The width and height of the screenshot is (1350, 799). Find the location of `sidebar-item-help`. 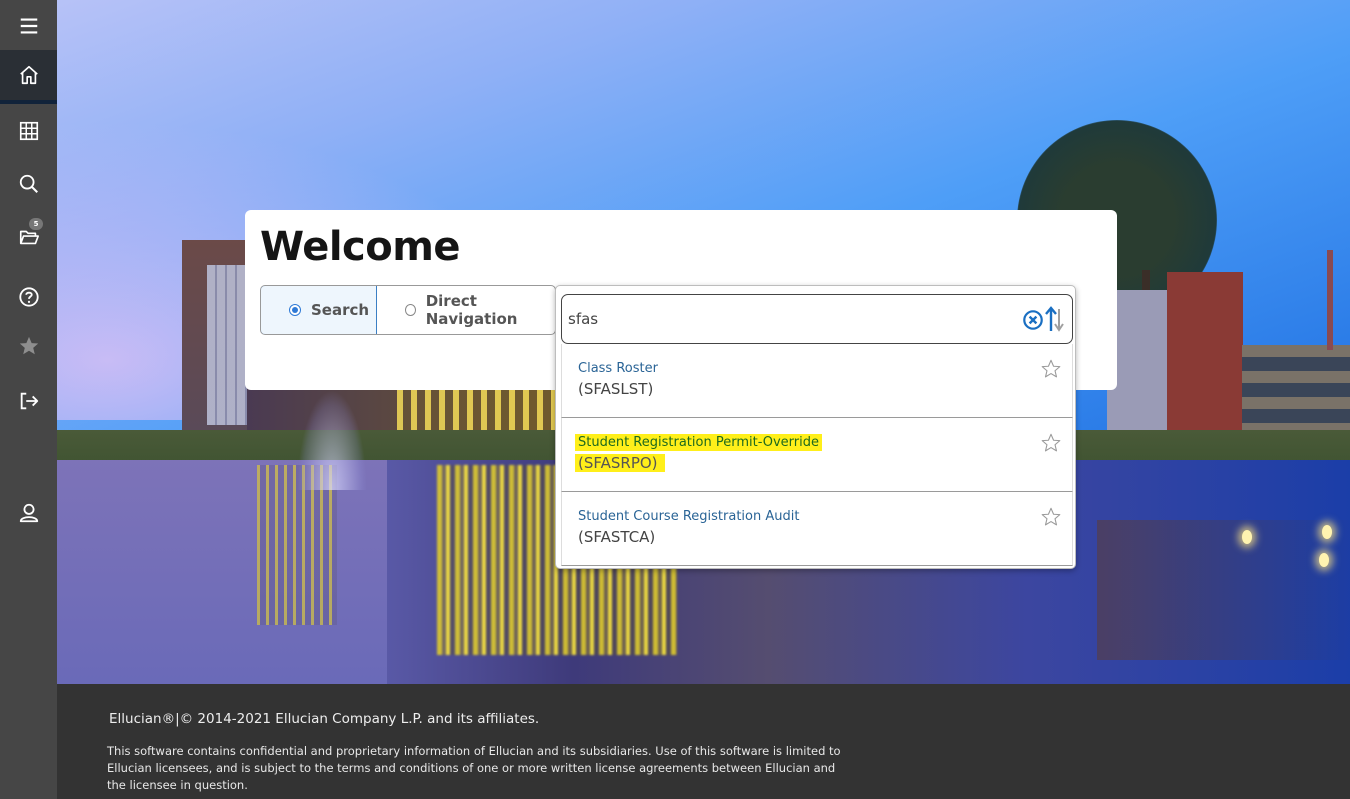

sidebar-item-help is located at coordinates (28, 297).